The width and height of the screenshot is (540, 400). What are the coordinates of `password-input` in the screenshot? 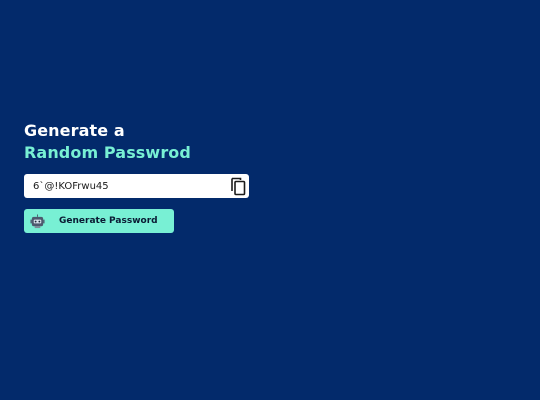 It's located at (121, 186).